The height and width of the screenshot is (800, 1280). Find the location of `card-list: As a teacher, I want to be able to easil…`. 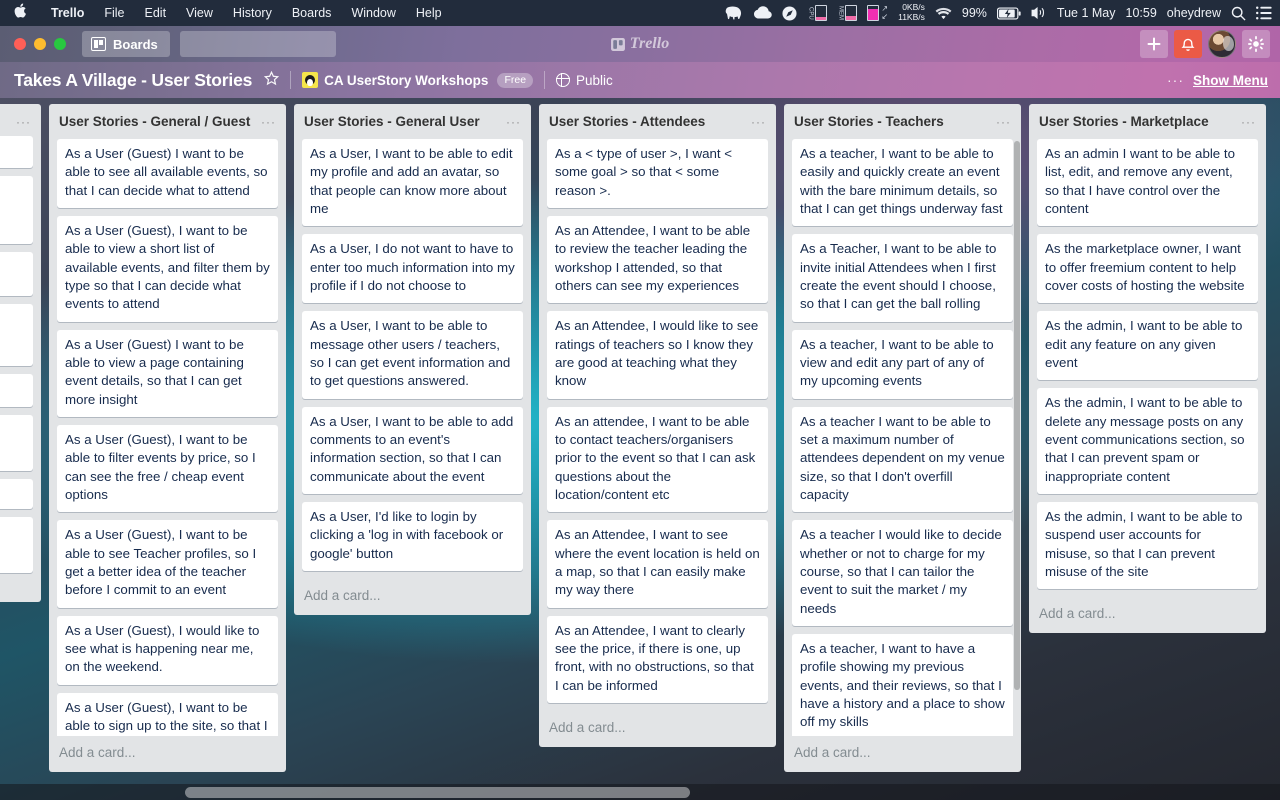

card-list: As a teacher, I want to be able to easil… is located at coordinates (902, 437).